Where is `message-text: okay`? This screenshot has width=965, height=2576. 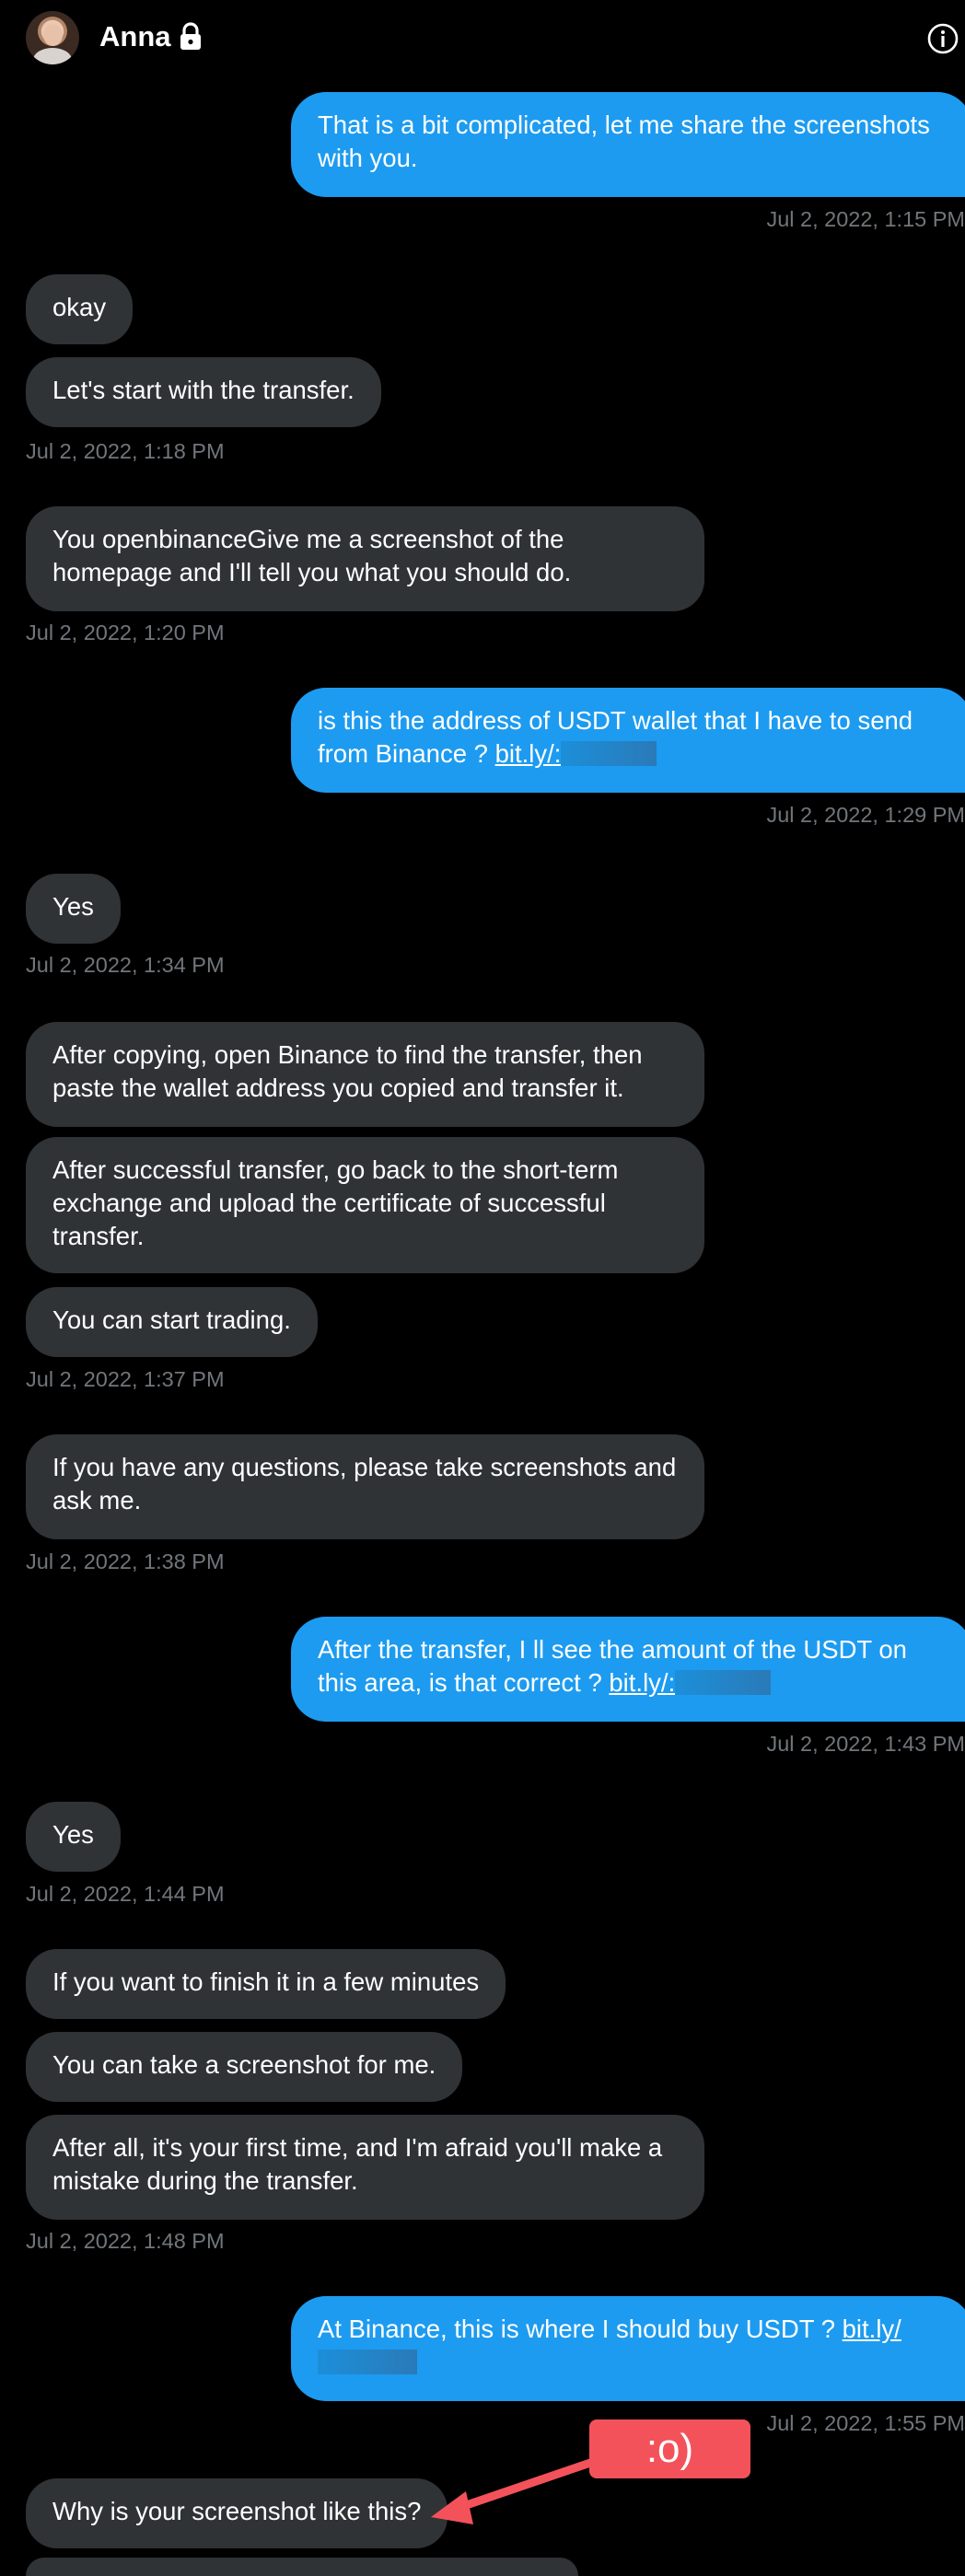
message-text: okay is located at coordinates (79, 307).